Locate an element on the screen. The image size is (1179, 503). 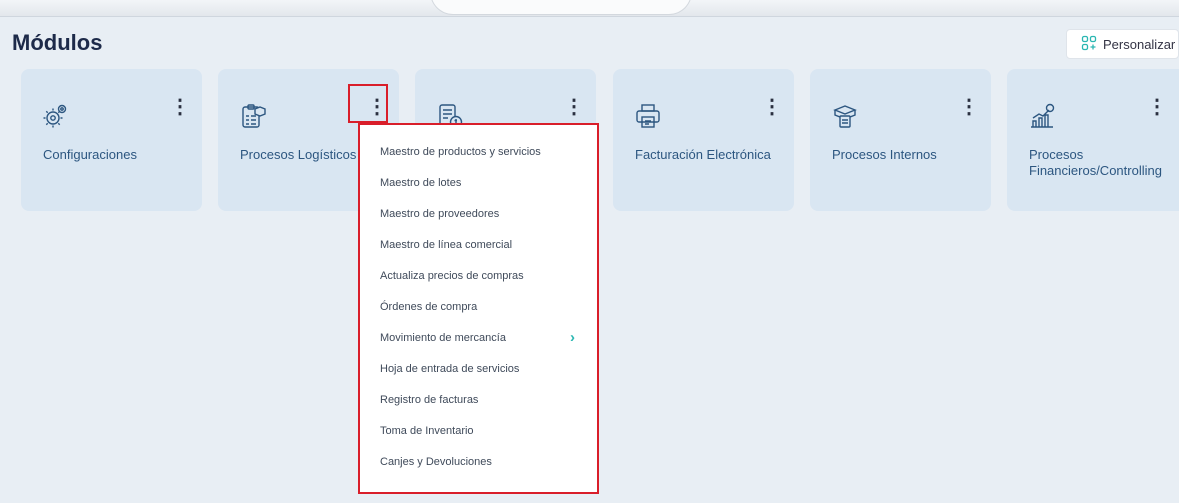
menu-item: Maestro de línea comercial is located at coordinates (478, 247).